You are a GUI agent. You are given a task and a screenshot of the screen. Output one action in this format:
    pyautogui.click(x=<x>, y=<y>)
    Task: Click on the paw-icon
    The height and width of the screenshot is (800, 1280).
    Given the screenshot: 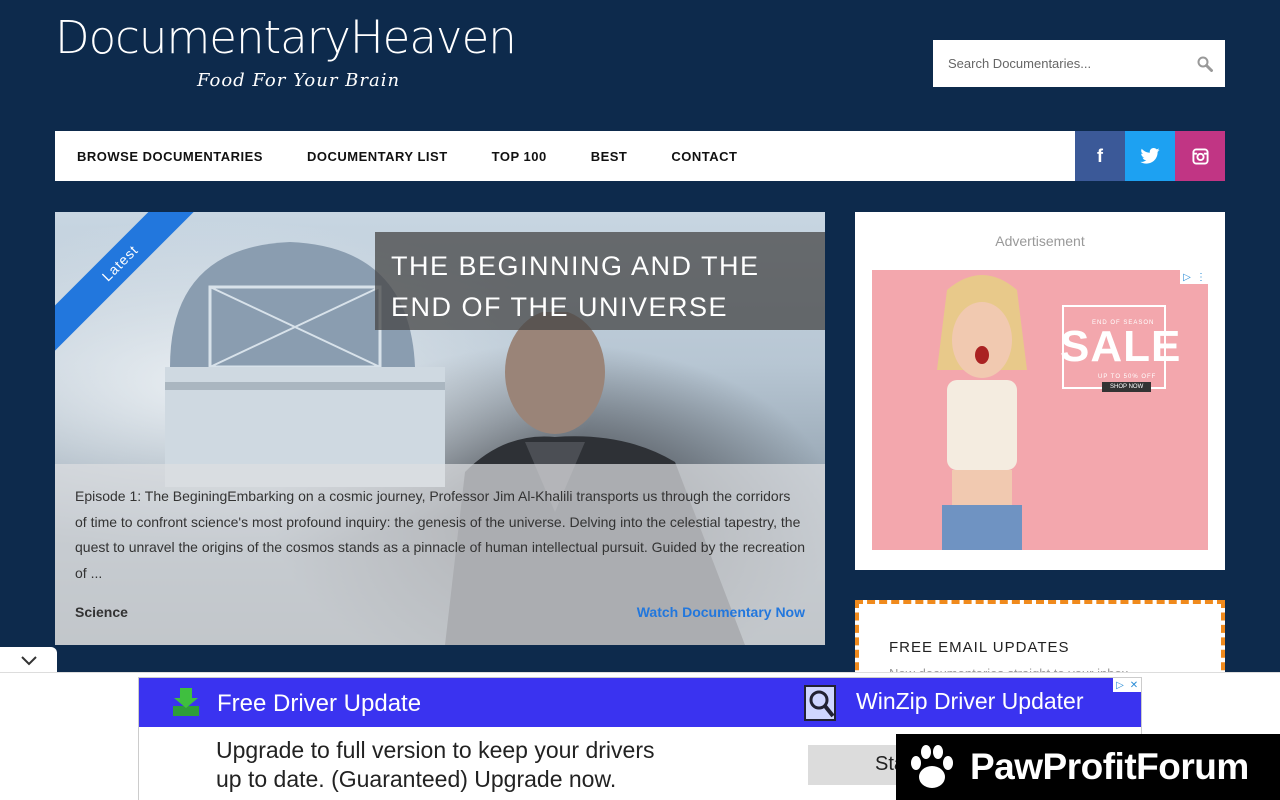 What is the action you would take?
    pyautogui.click(x=932, y=766)
    